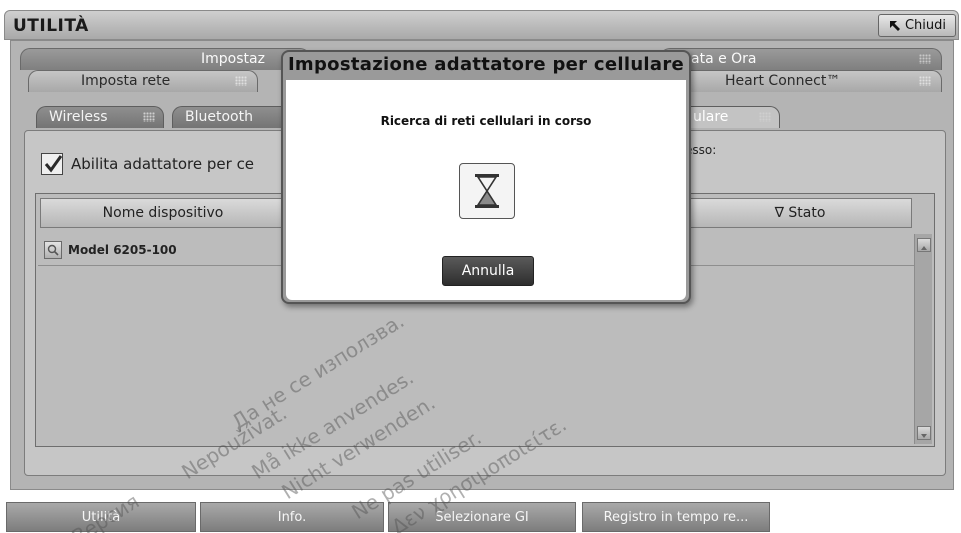 The image size is (961, 533). I want to click on hourglass-icon, so click(487, 191).